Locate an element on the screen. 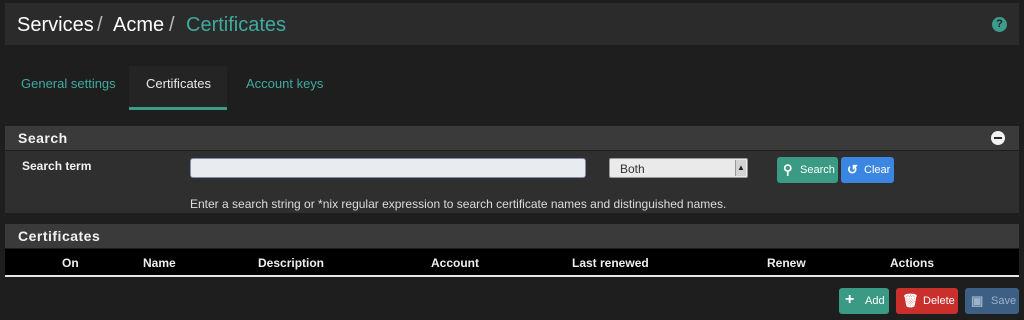  column-name: Name is located at coordinates (159, 263).